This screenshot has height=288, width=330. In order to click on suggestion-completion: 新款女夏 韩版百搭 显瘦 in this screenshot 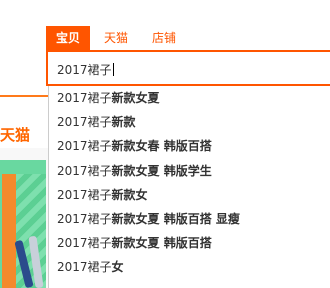, I will do `click(175, 218)`.